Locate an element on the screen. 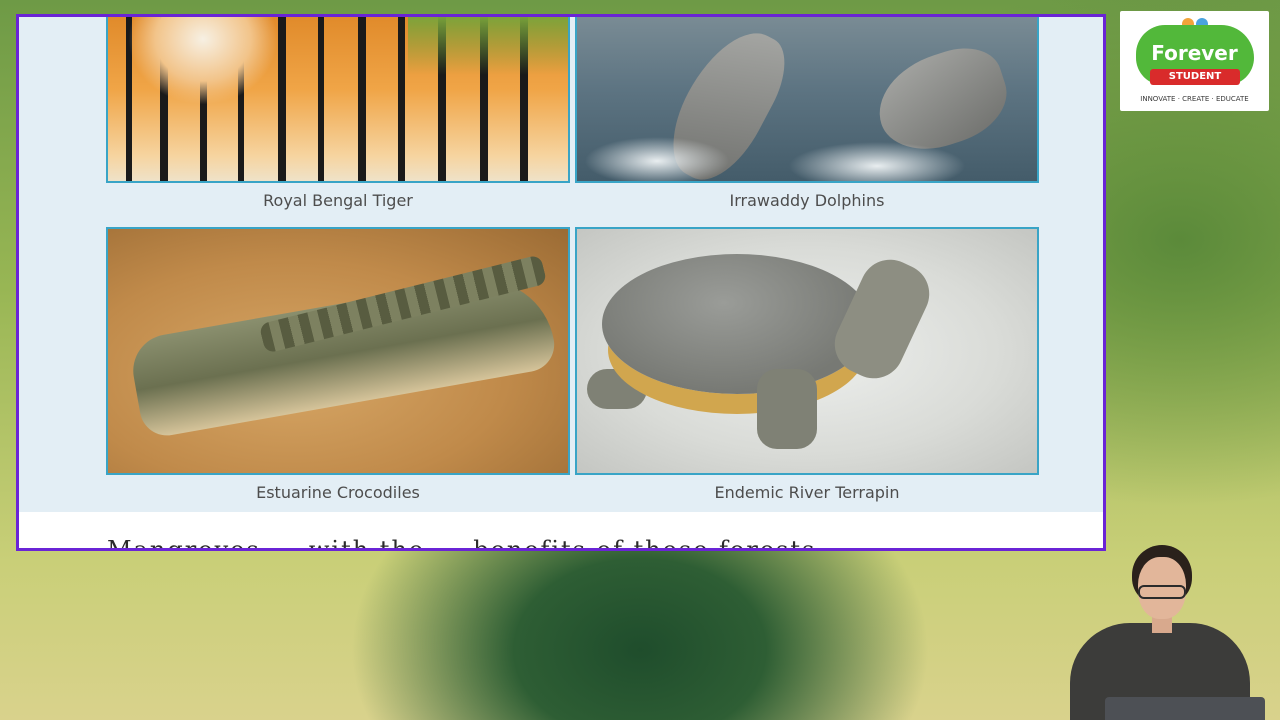  caption-crocodiles: Estuarine Crocodiles is located at coordinates (338, 492).